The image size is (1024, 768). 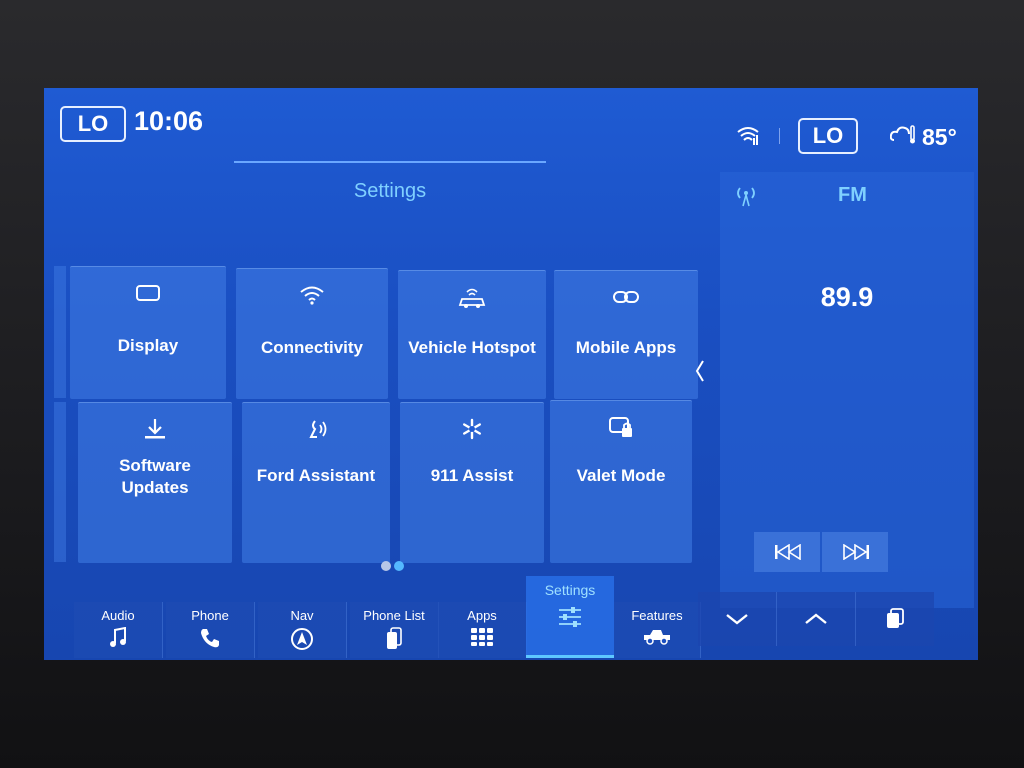 I want to click on tile-display: Display, so click(x=148, y=332).